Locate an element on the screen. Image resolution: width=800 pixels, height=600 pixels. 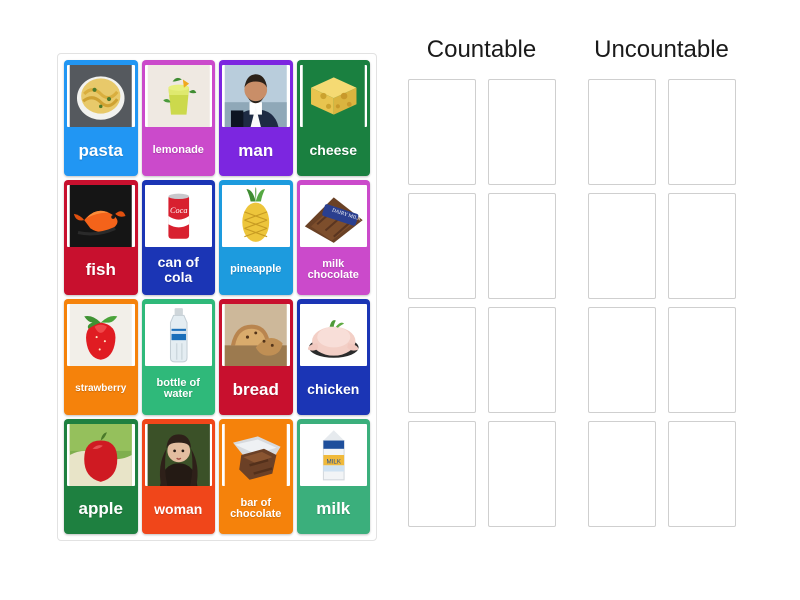
word-card: DAIRY MILK milk chocolate is located at coordinates (333, 237).